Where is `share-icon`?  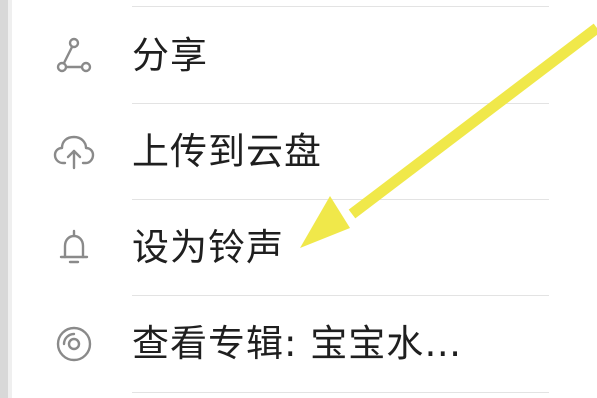 share-icon is located at coordinates (74, 55).